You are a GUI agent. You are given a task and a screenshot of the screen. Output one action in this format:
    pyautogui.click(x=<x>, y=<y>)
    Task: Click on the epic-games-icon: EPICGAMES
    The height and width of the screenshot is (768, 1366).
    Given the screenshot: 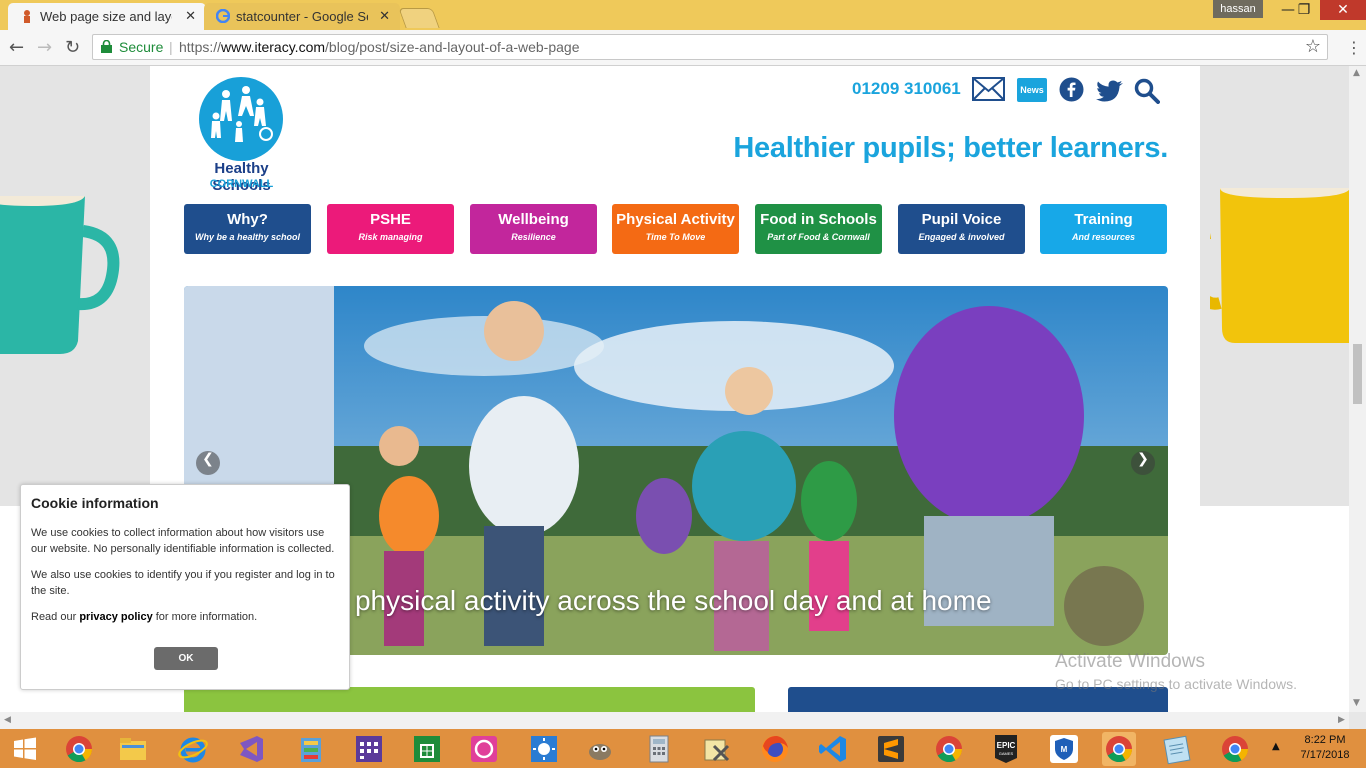 What is the action you would take?
    pyautogui.click(x=1006, y=749)
    